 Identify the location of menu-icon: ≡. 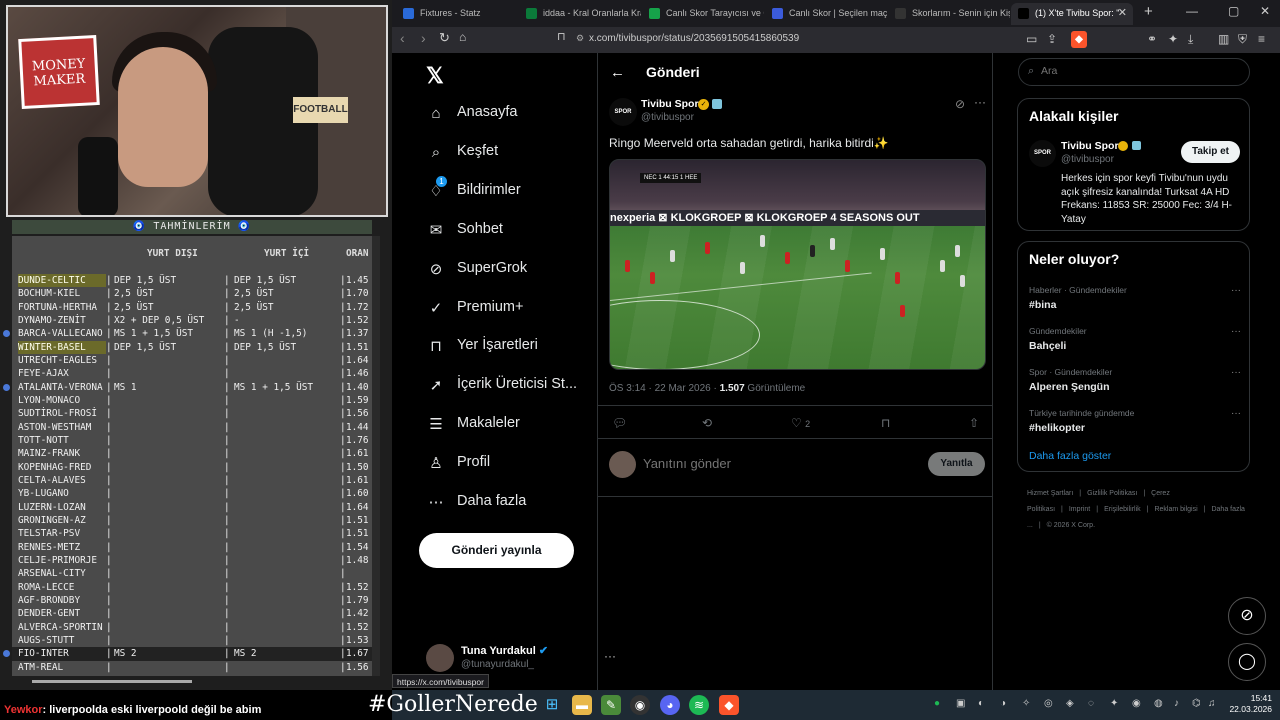
(1261, 39).